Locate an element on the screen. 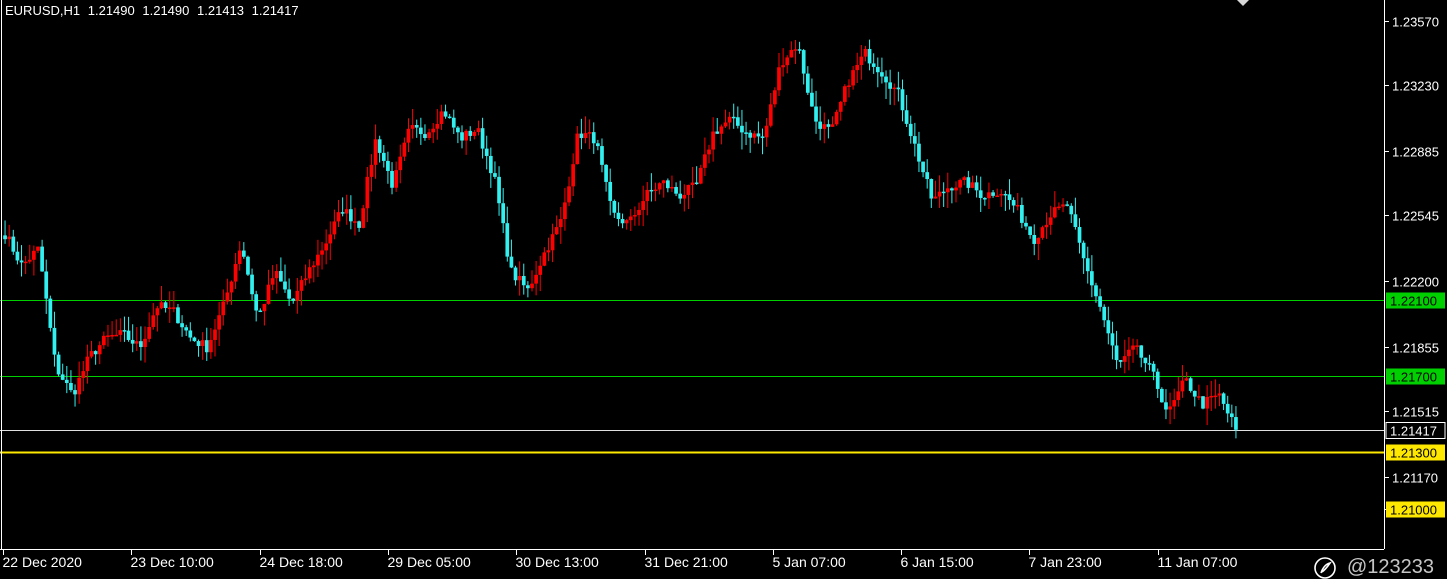 This screenshot has width=1447, height=579. symbol-label: EURUSD,H1 is located at coordinates (43, 10).